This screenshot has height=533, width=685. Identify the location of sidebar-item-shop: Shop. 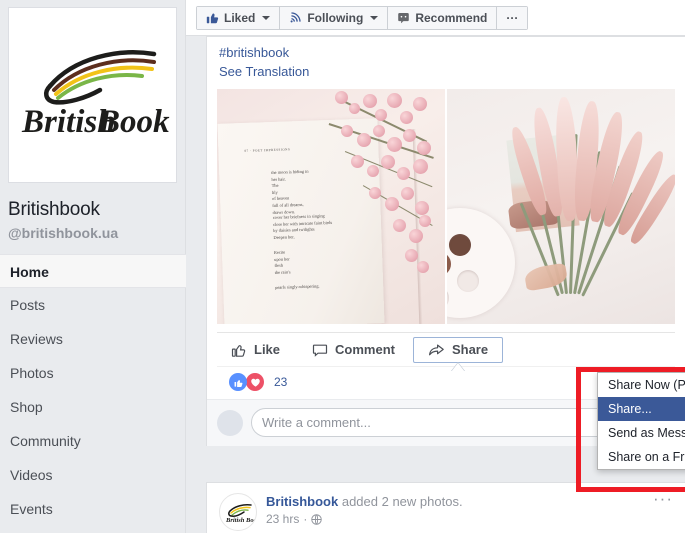
(92, 407).